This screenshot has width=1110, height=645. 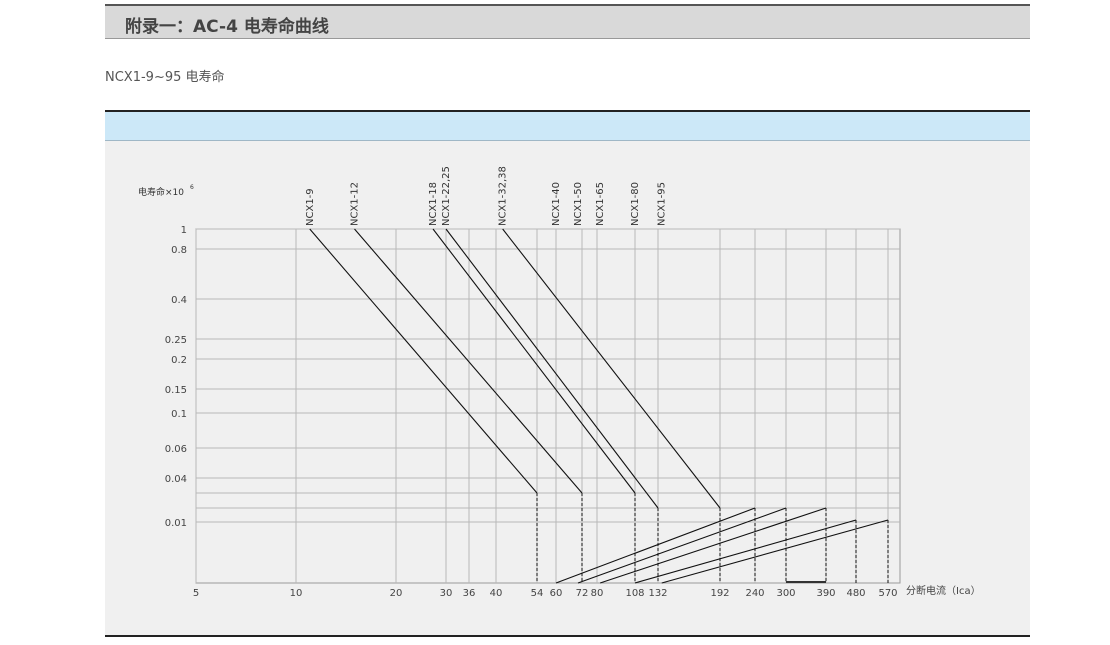 What do you see at coordinates (179, 300) in the screenshot?
I see `y-tick-label: 0.4` at bounding box center [179, 300].